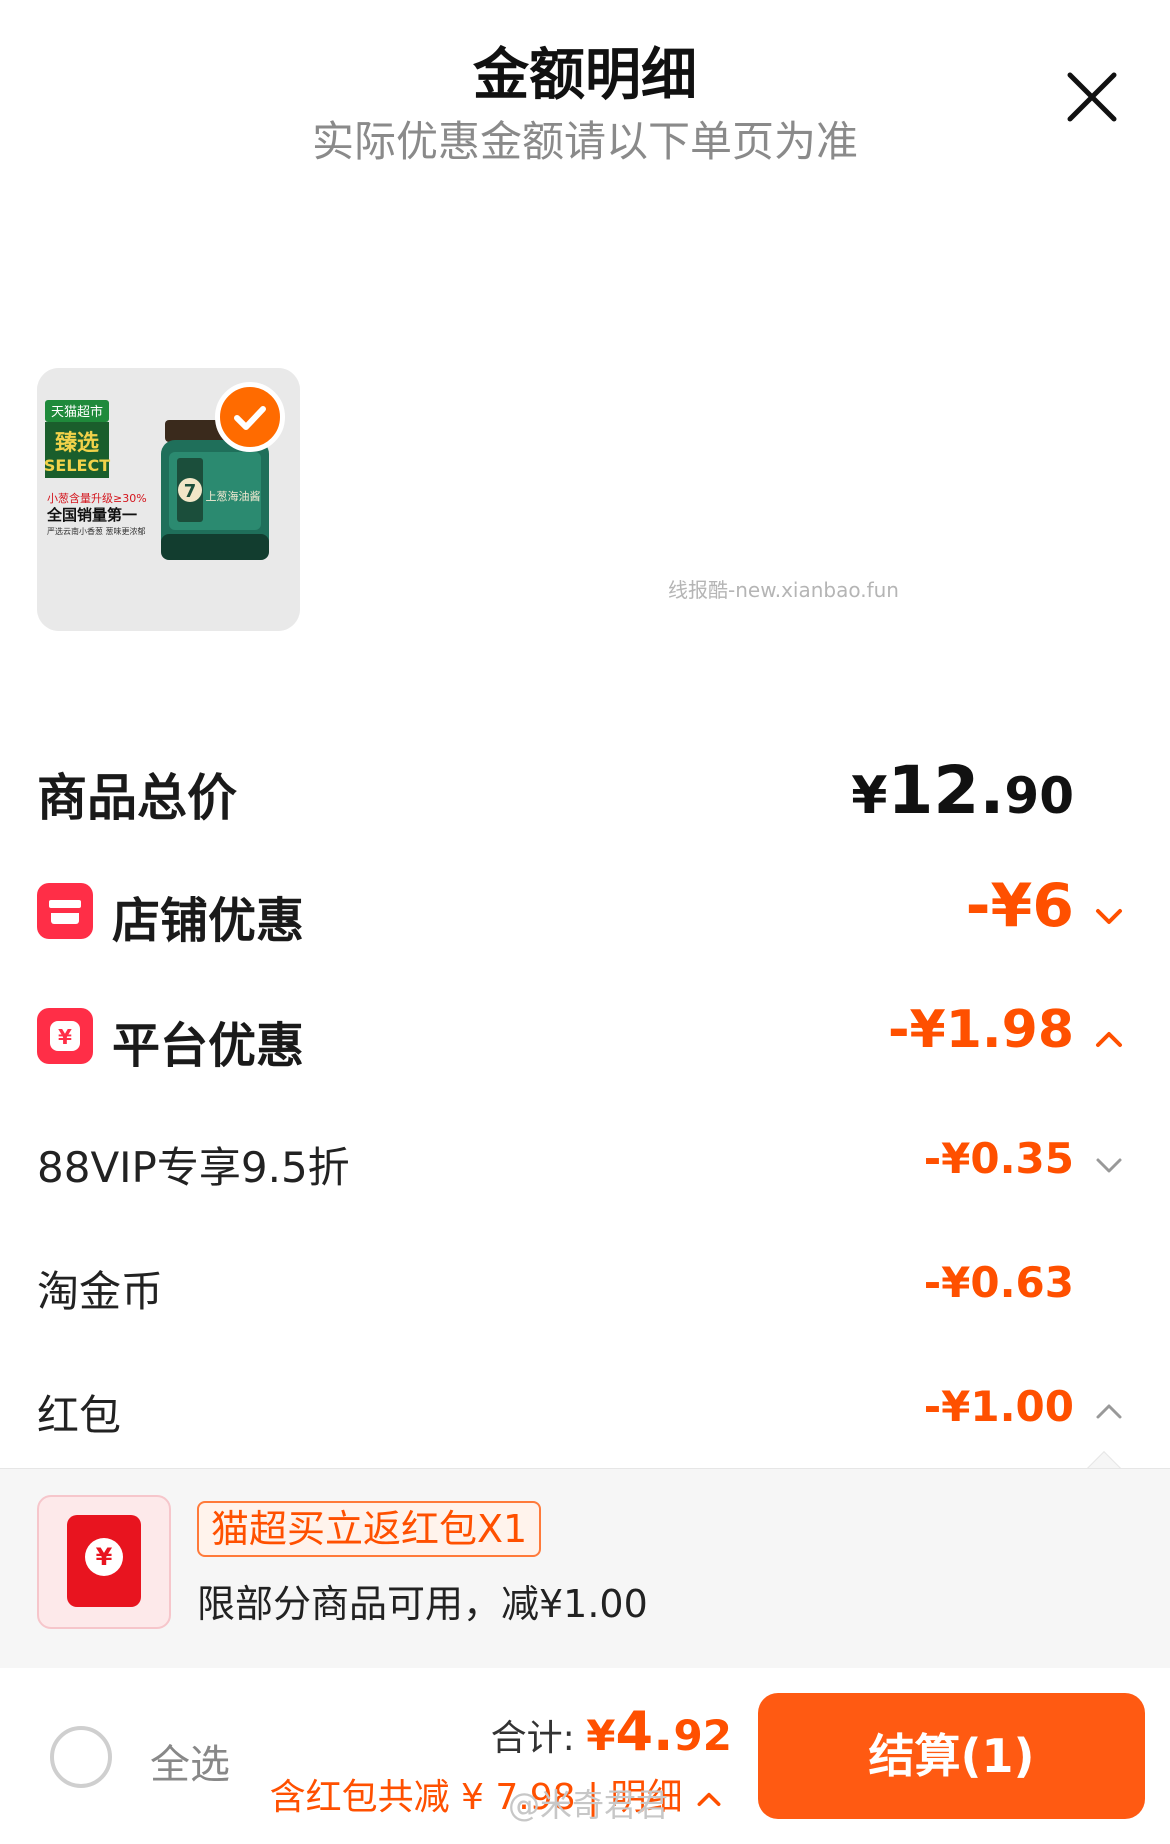  What do you see at coordinates (585, 75) in the screenshot?
I see `page-title: 金额明细` at bounding box center [585, 75].